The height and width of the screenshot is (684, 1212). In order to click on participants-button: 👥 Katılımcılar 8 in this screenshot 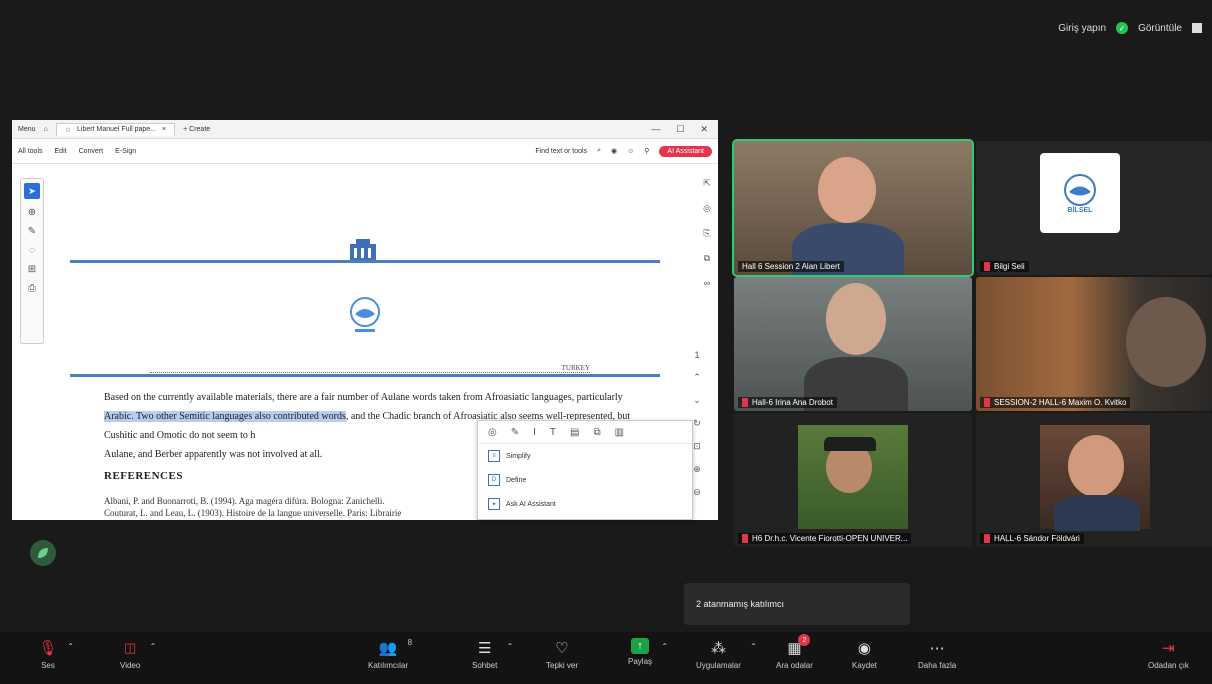, I will do `click(390, 654)`.